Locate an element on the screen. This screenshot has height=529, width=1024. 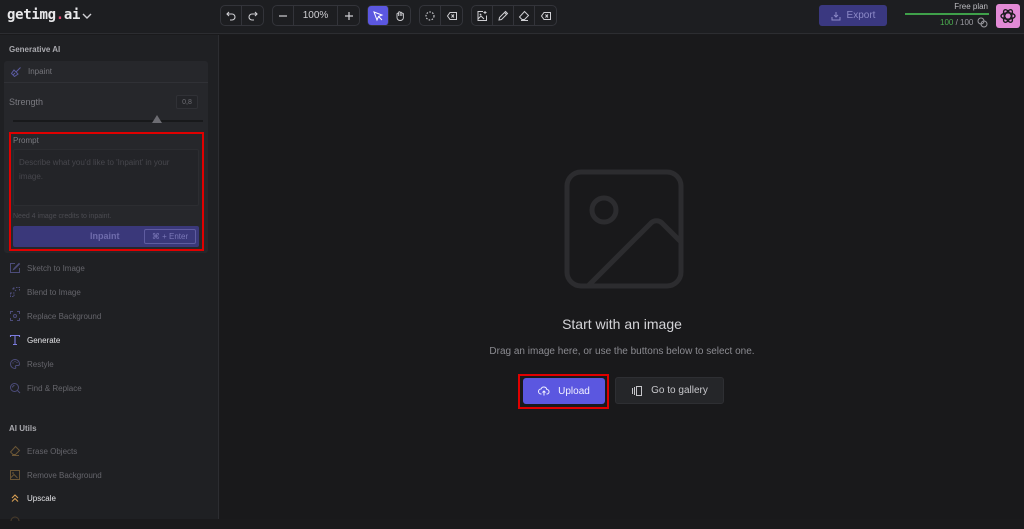
plan-label: Free plan is located at coordinates (971, 6).